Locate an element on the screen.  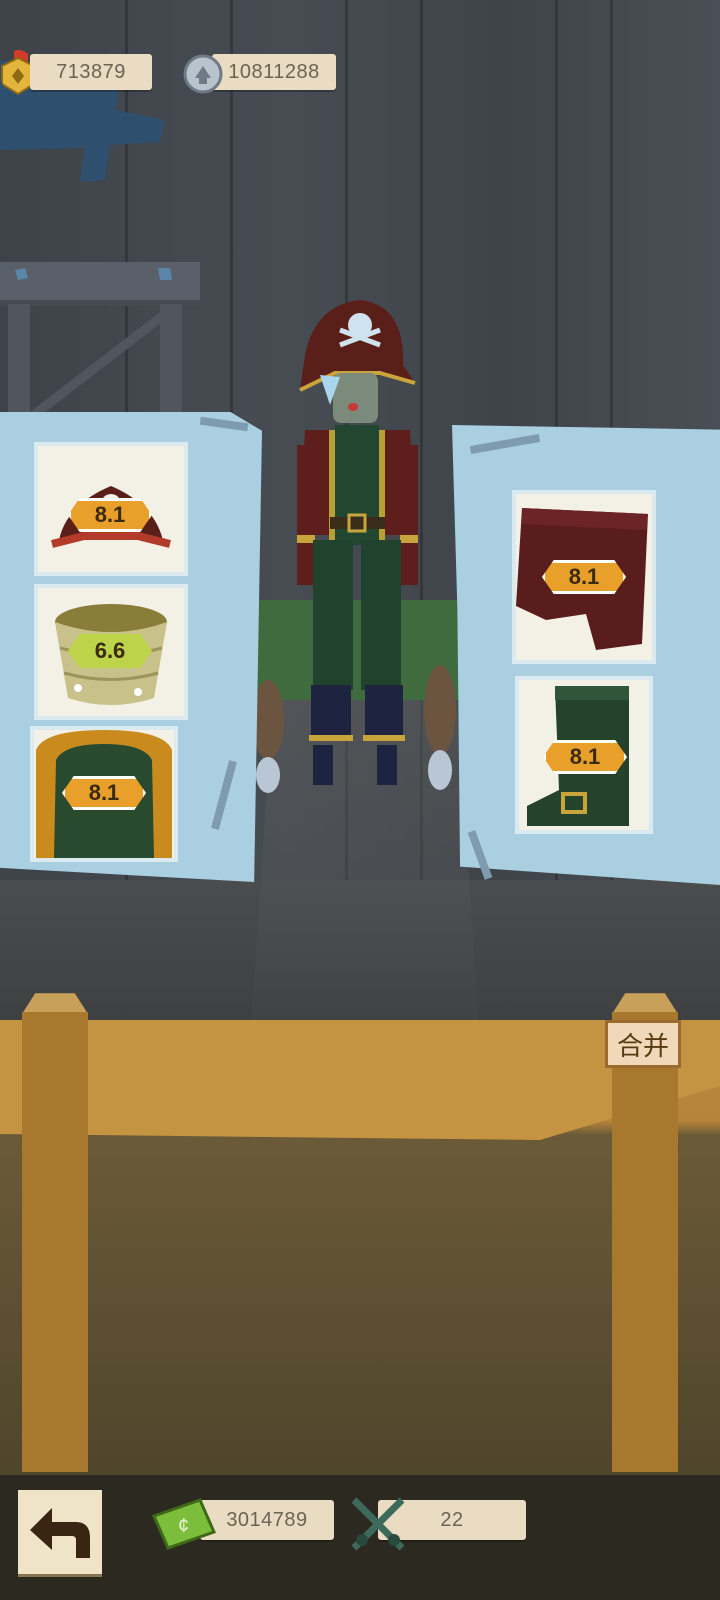
item-slot-basket: 6.6 is located at coordinates (111, 652).